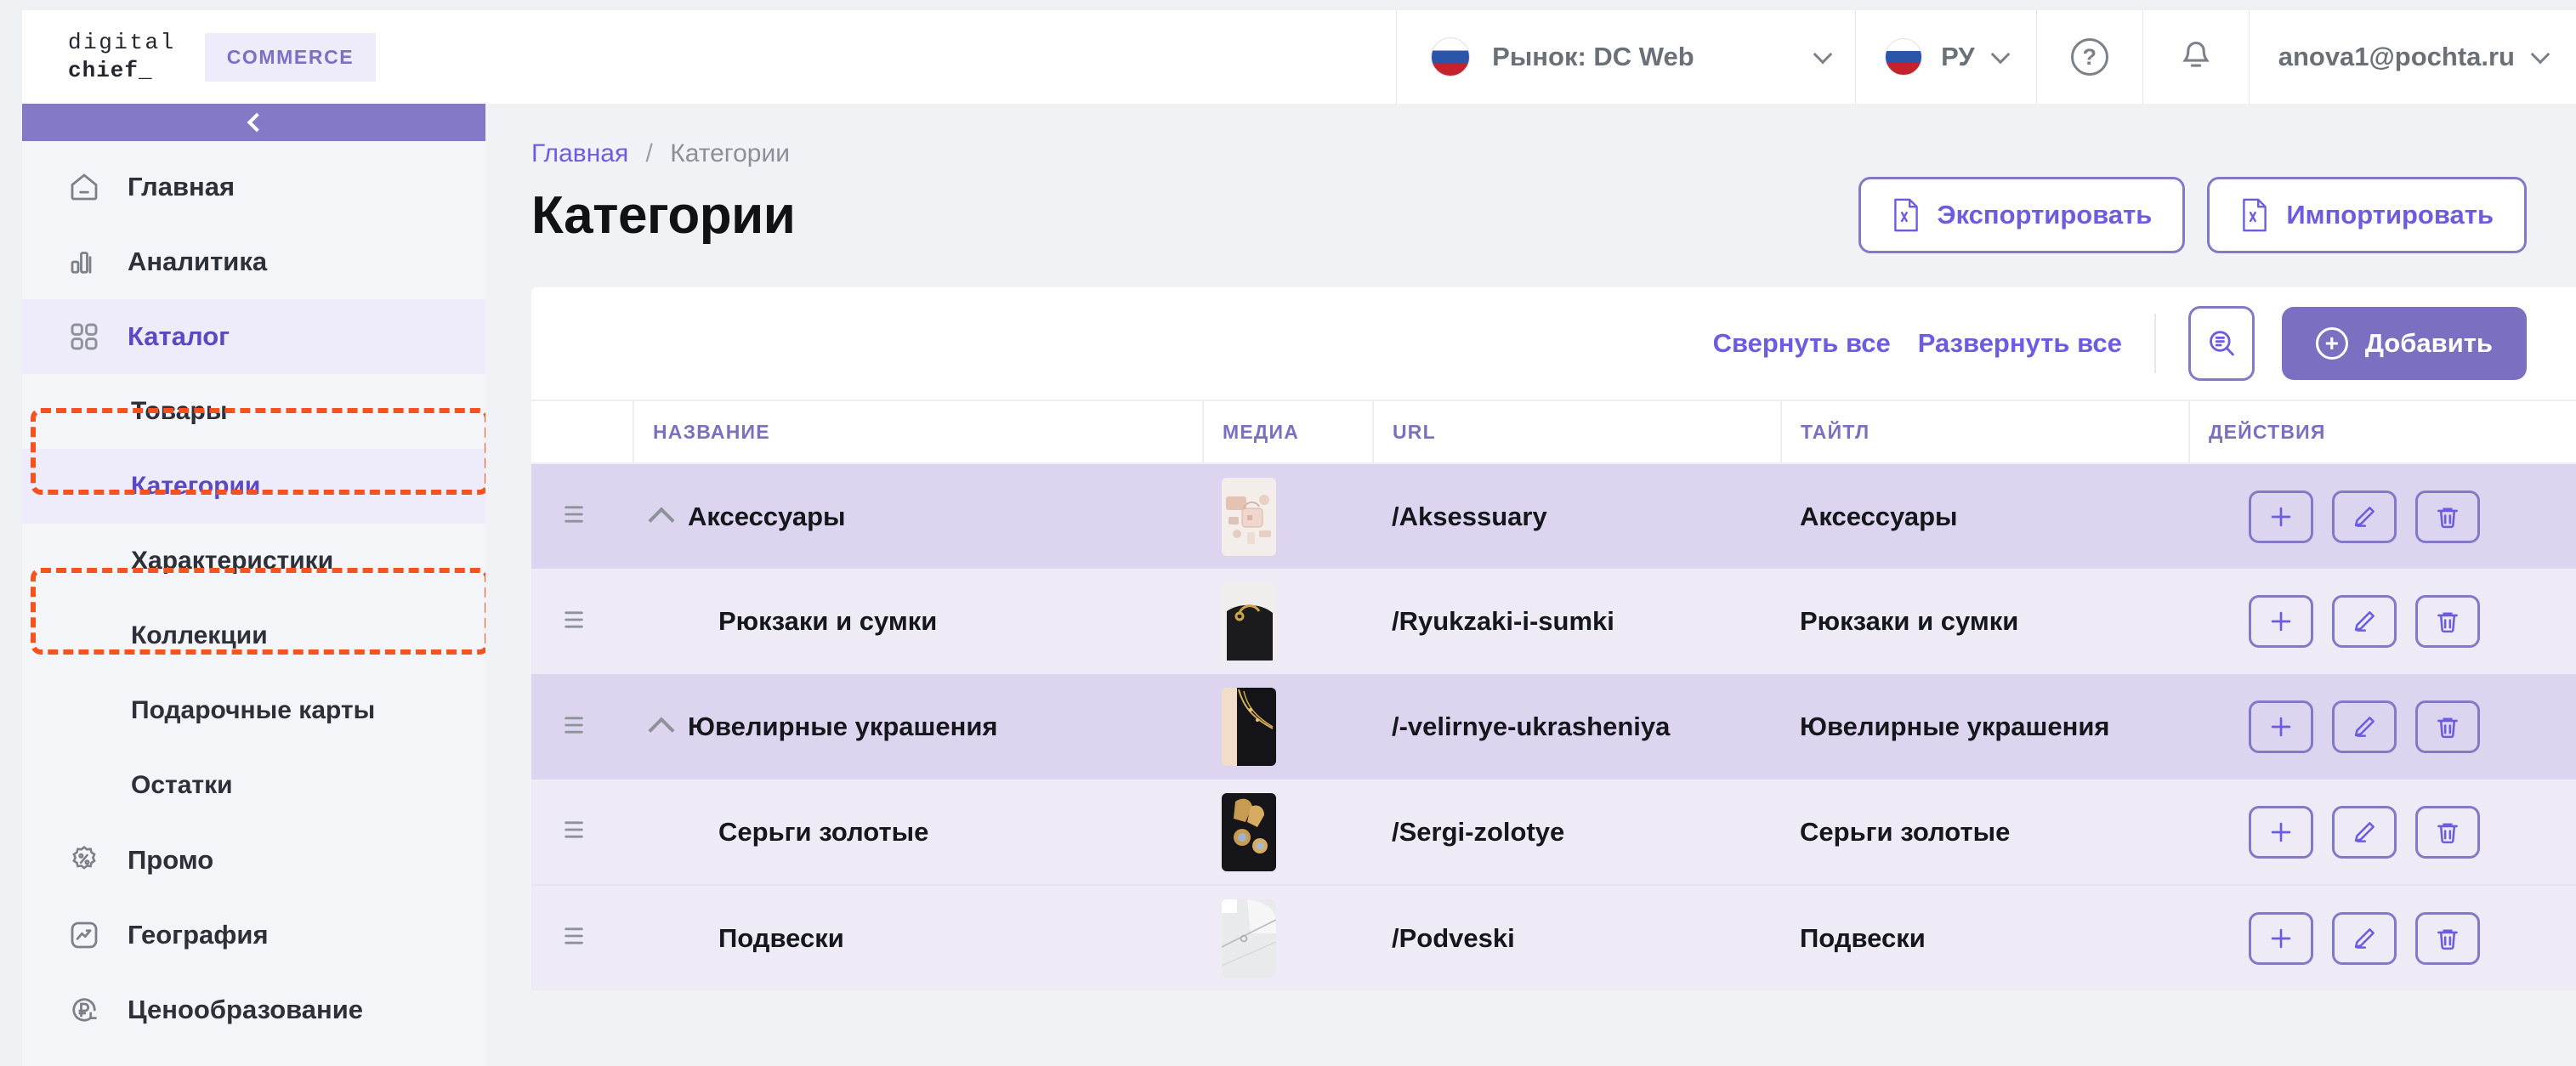 The width and height of the screenshot is (2576, 1066). What do you see at coordinates (1823, 54) in the screenshot?
I see `chevron-down-icon` at bounding box center [1823, 54].